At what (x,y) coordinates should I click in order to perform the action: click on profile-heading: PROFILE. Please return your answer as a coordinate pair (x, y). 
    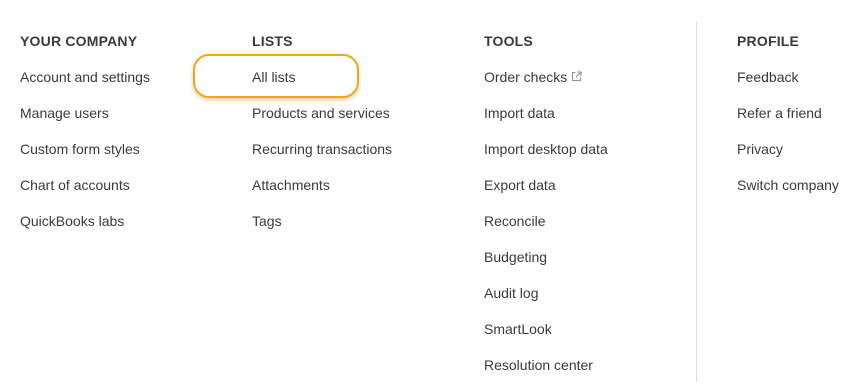
    Looking at the image, I should click on (768, 41).